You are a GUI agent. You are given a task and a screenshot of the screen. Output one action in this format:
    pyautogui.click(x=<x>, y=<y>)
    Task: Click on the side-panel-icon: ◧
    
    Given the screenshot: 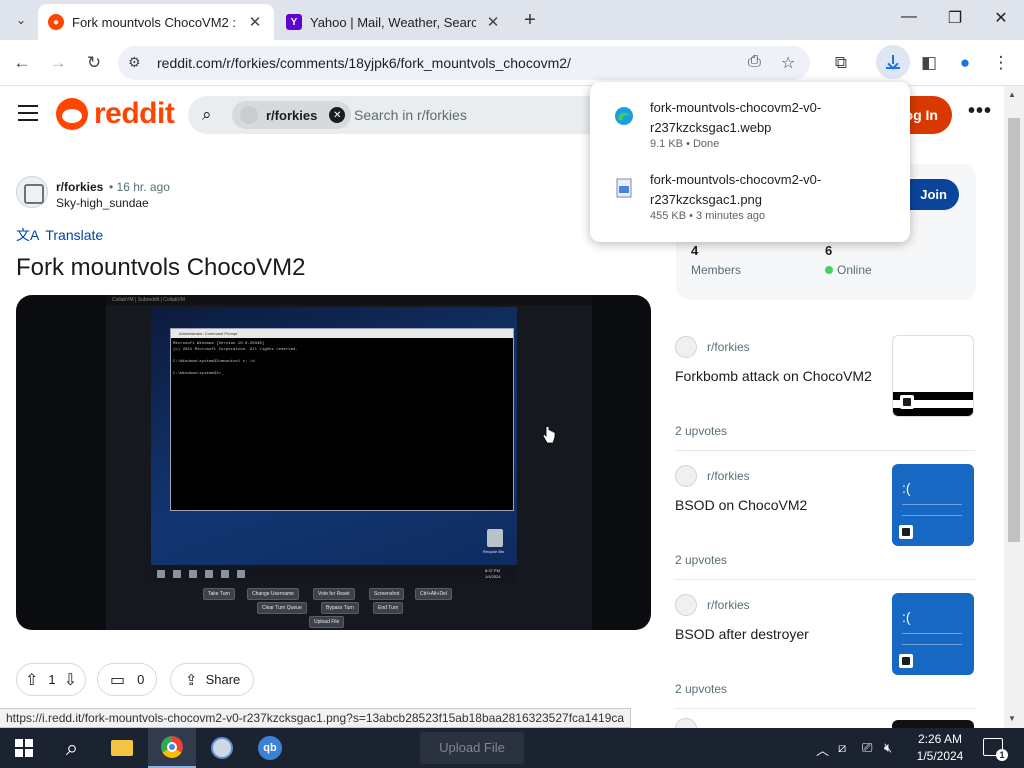 What is the action you would take?
    pyautogui.click(x=929, y=63)
    